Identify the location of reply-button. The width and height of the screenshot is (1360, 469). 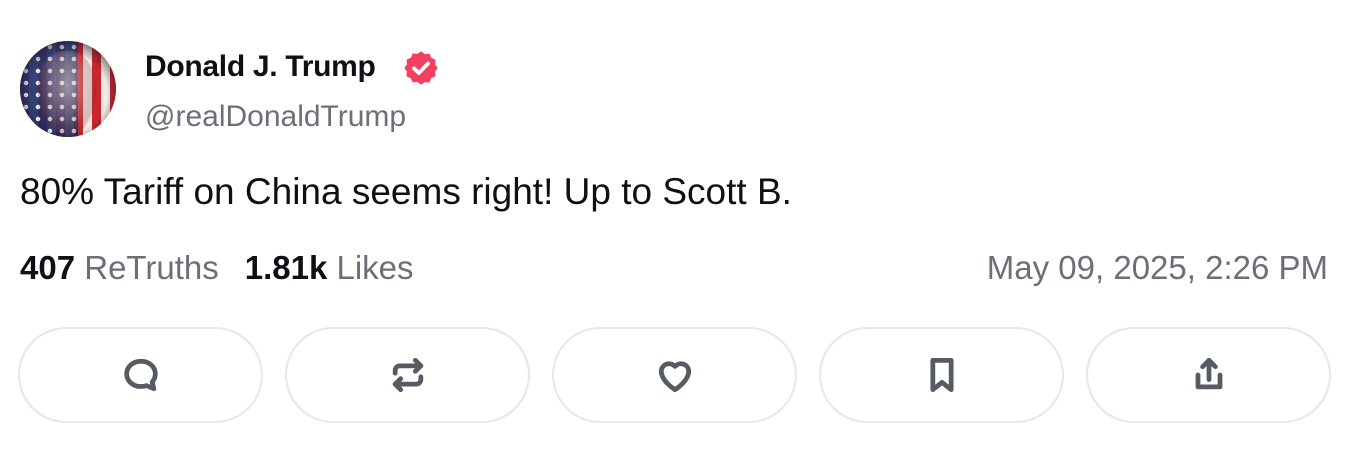
(140, 375).